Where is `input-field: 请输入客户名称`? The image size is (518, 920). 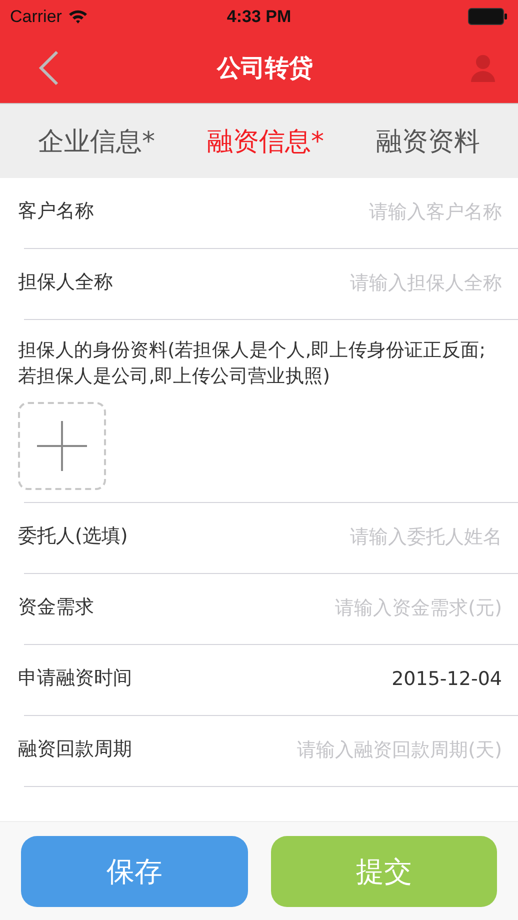 input-field: 请输入客户名称 is located at coordinates (372, 212).